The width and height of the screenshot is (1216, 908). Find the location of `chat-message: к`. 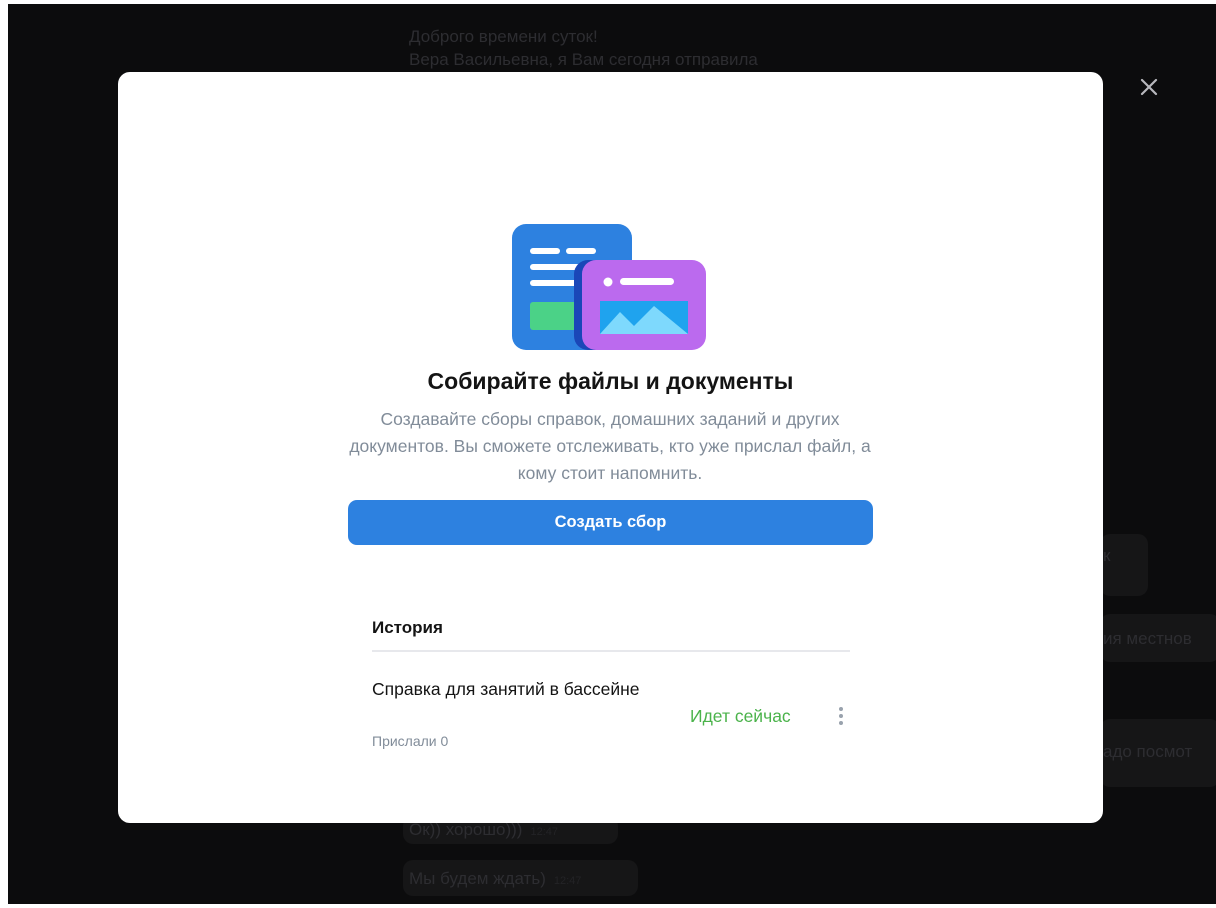

chat-message: к is located at coordinates (1107, 555).